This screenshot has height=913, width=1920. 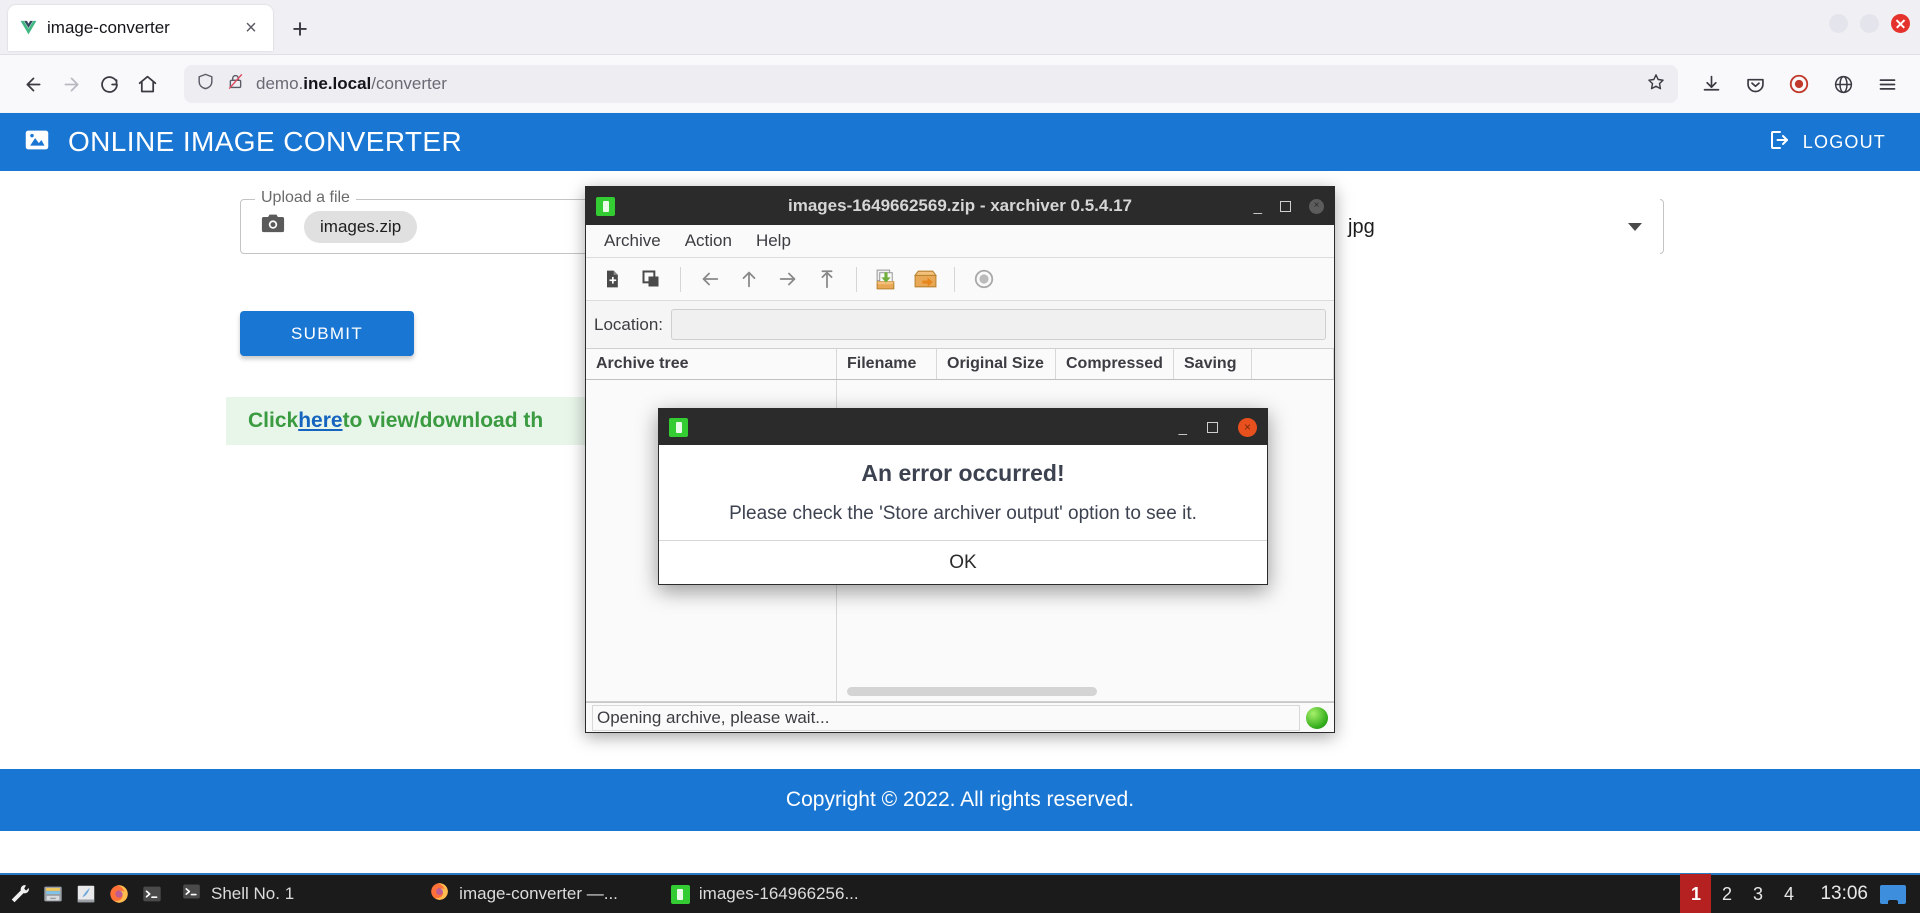 What do you see at coordinates (361, 226) in the screenshot?
I see `file-chip: images.zip` at bounding box center [361, 226].